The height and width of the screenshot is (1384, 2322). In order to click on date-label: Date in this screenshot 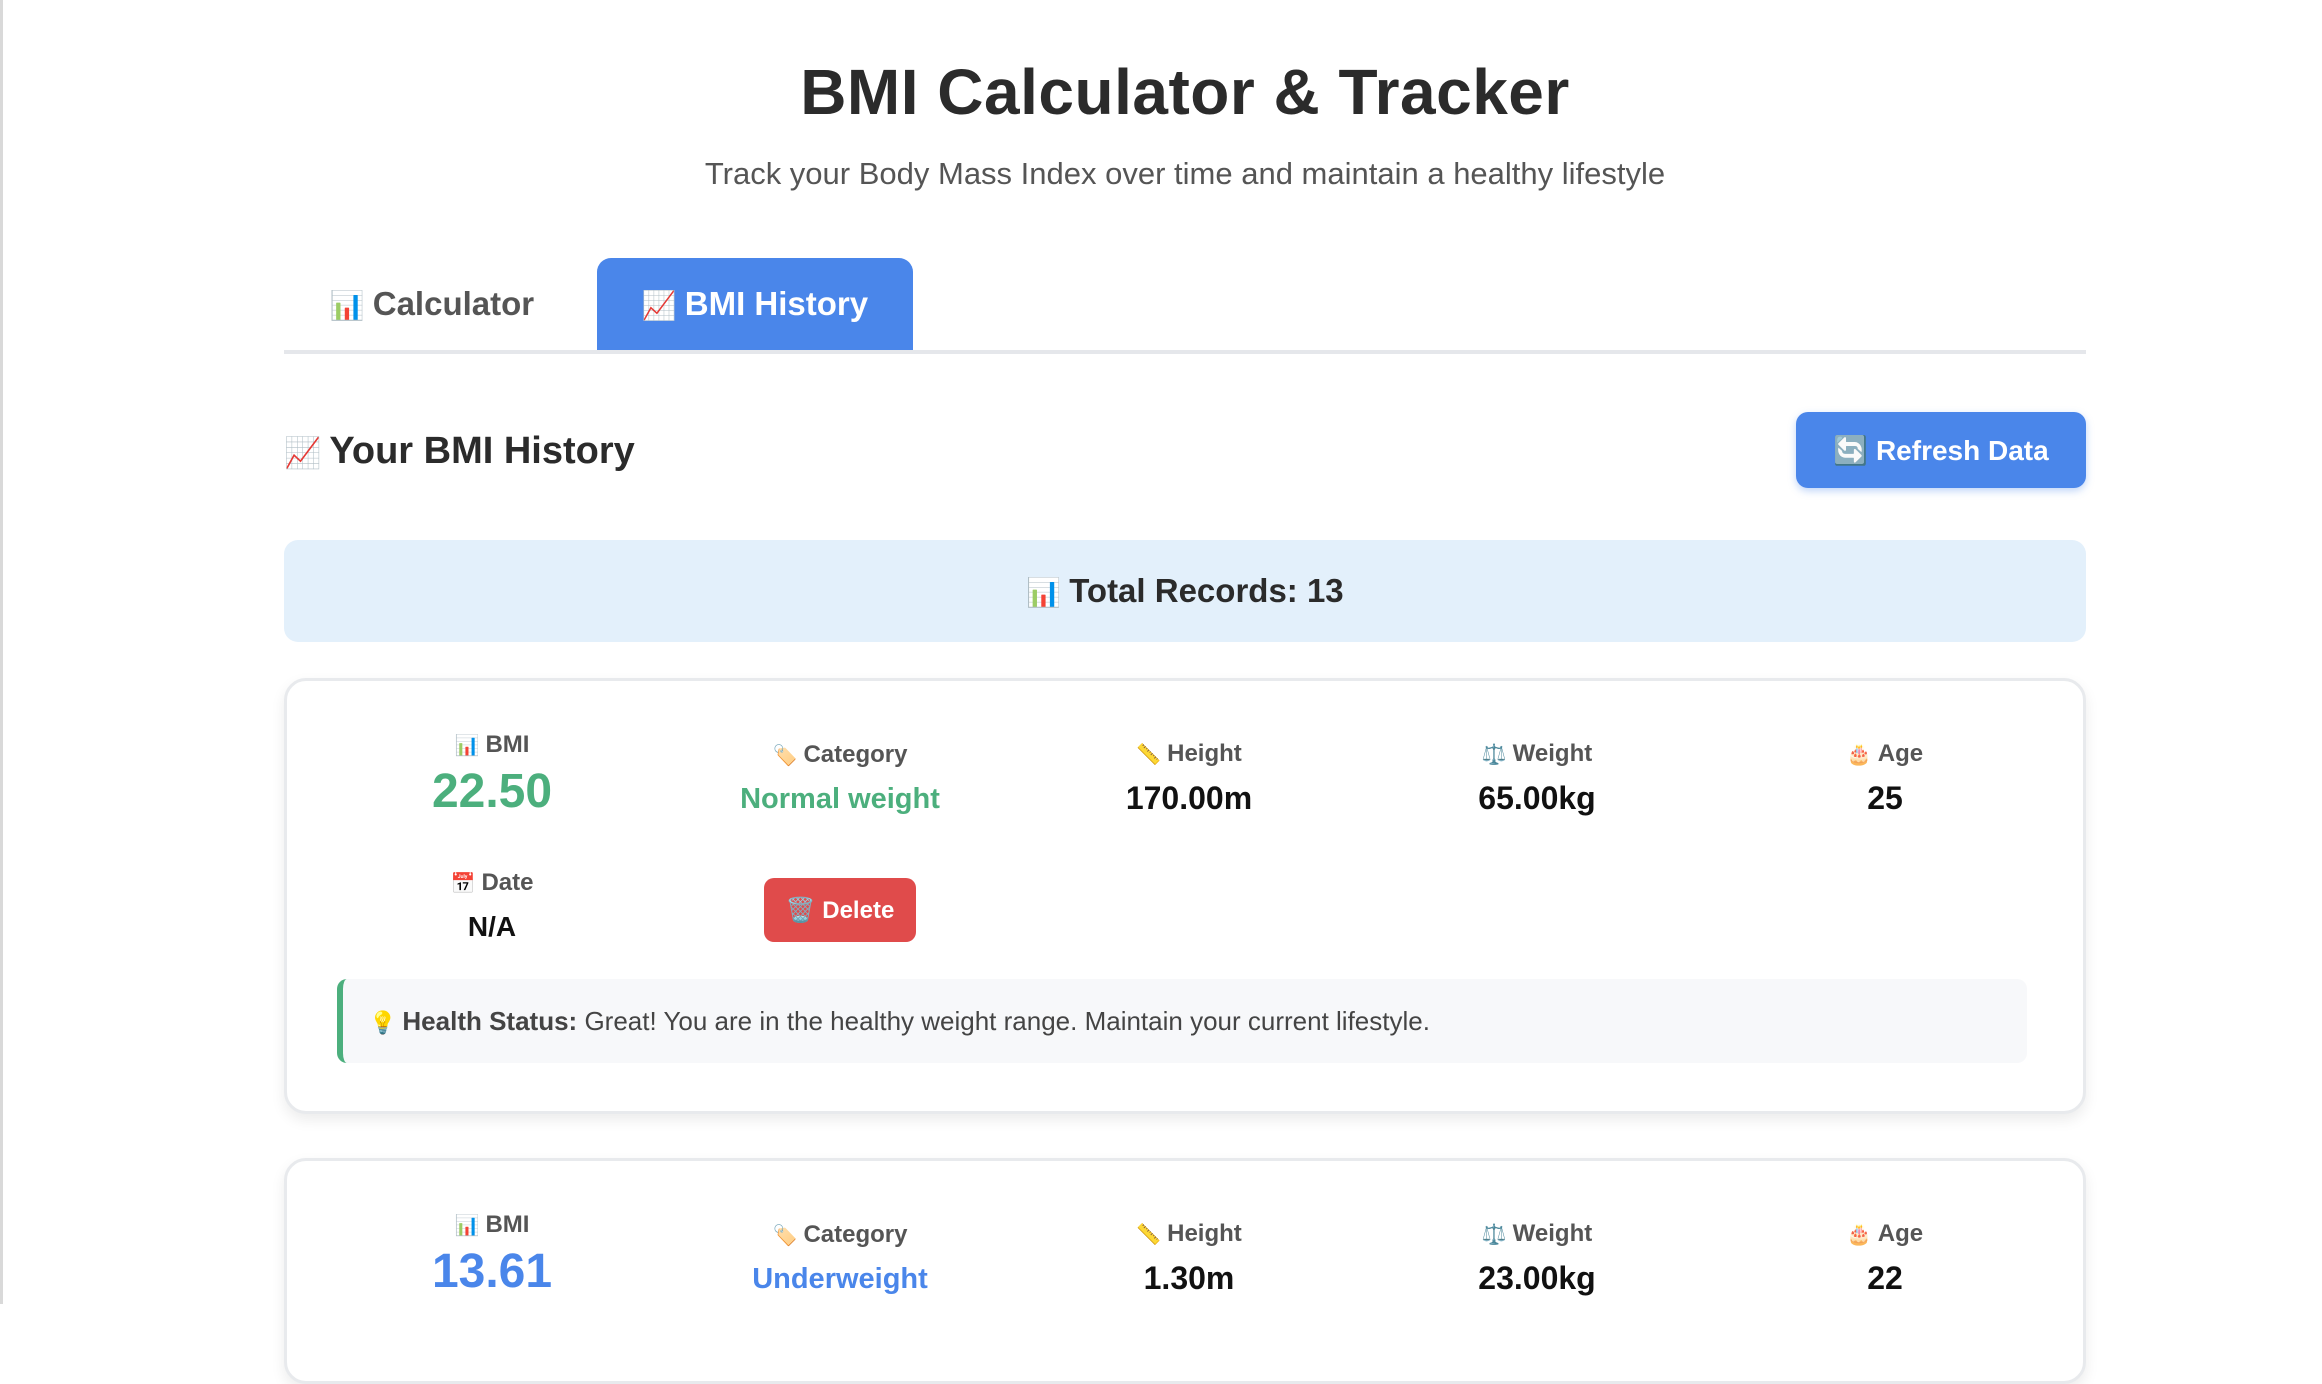, I will do `click(507, 882)`.